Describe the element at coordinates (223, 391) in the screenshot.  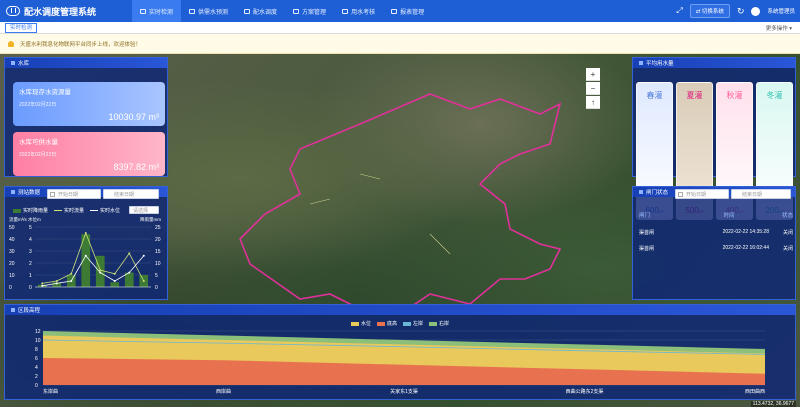
I see `x-tick: 西岸曲` at that location.